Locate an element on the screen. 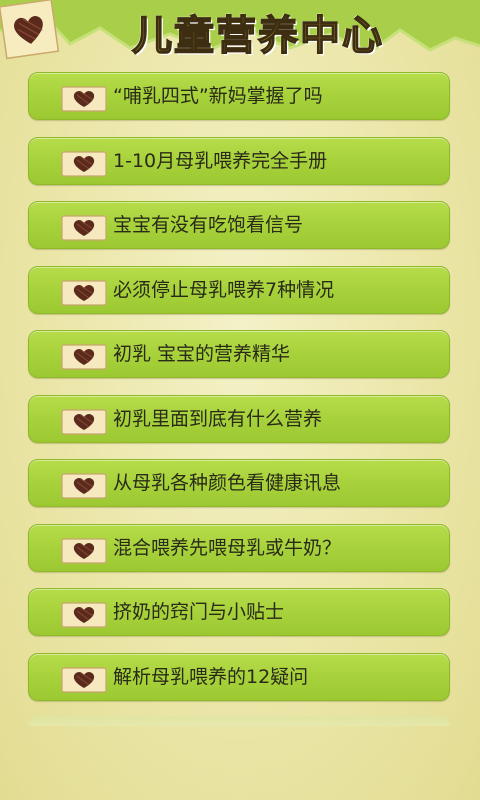 The height and width of the screenshot is (800, 480). list-item: 必须停止母乳喂养7种情况 is located at coordinates (239, 290).